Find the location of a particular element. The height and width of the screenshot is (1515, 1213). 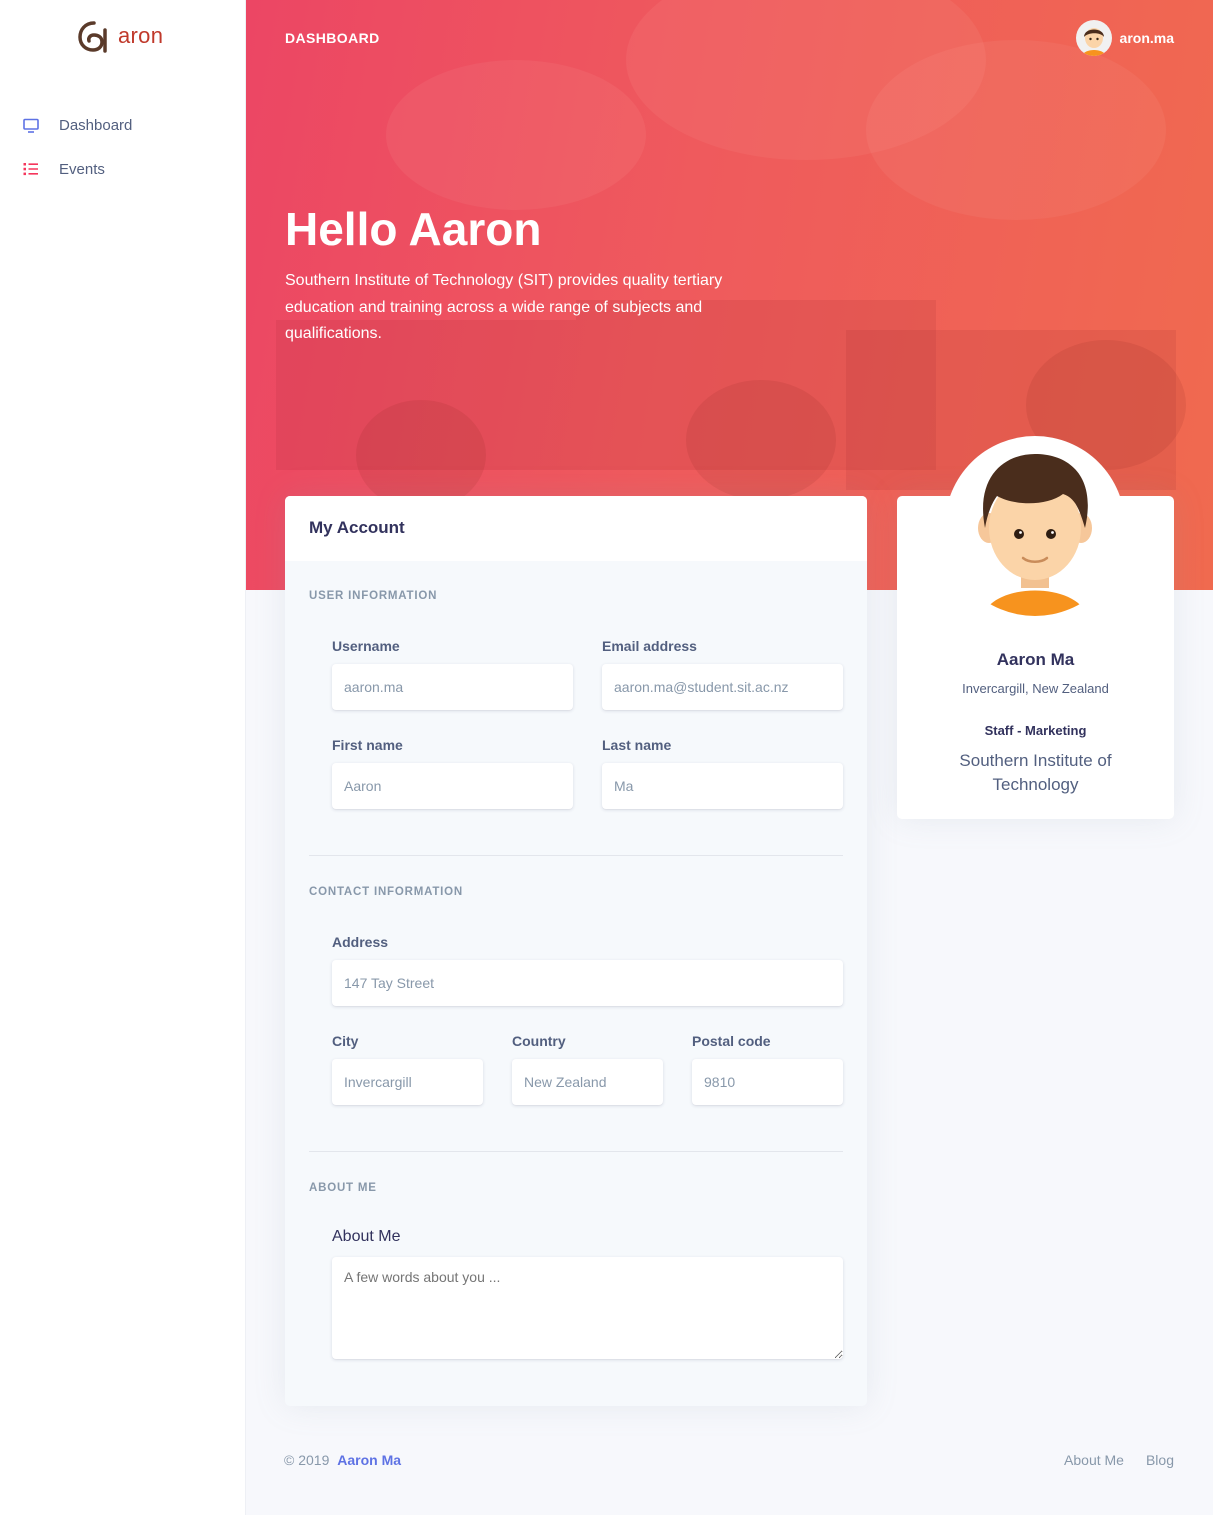

postal-code-input is located at coordinates (767, 1082).